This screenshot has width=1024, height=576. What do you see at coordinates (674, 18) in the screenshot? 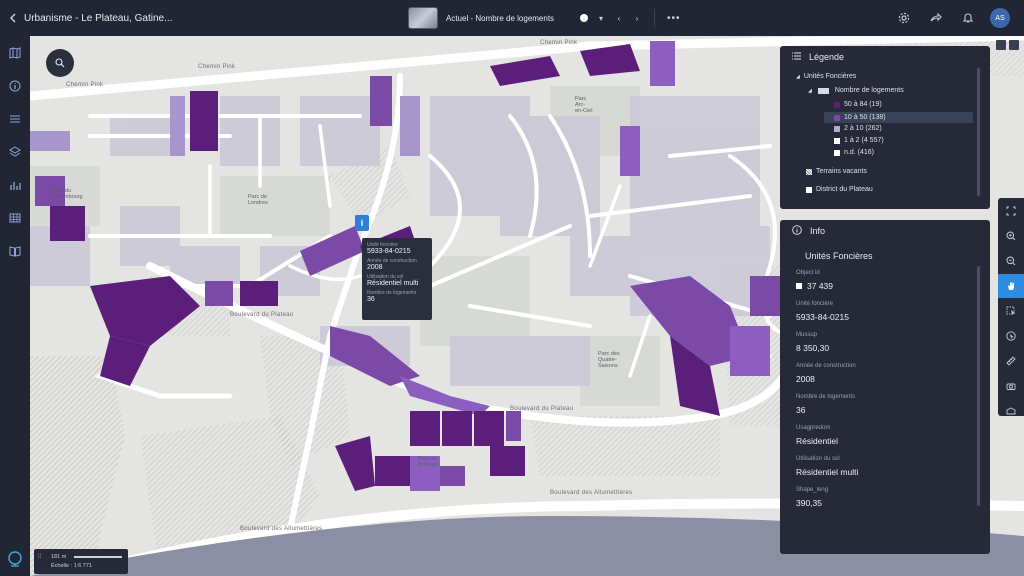
I see `more-icon: •••` at bounding box center [674, 18].